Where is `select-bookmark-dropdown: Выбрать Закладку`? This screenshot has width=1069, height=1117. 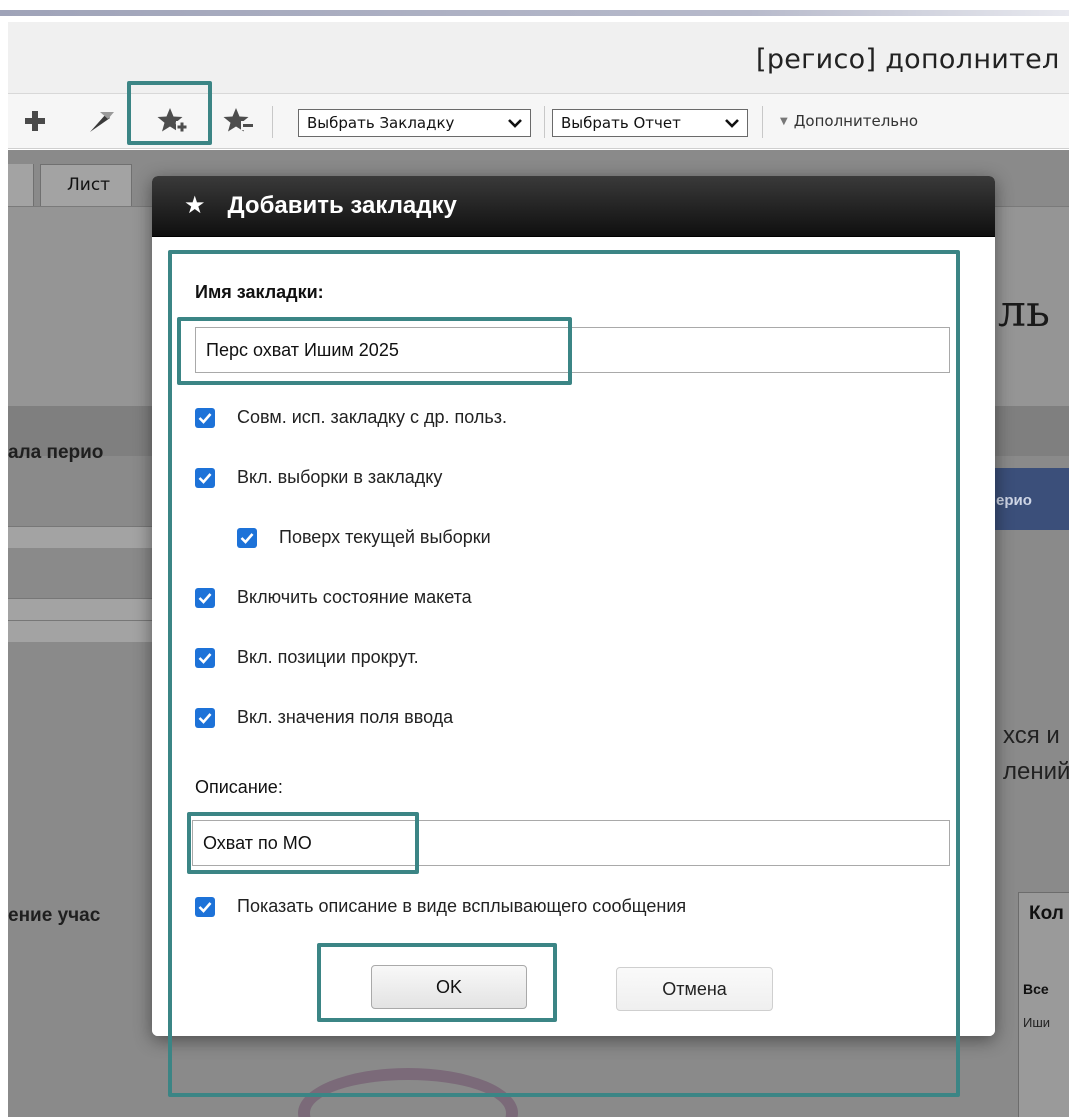
select-bookmark-dropdown: Выбрать Закладку is located at coordinates (414, 123).